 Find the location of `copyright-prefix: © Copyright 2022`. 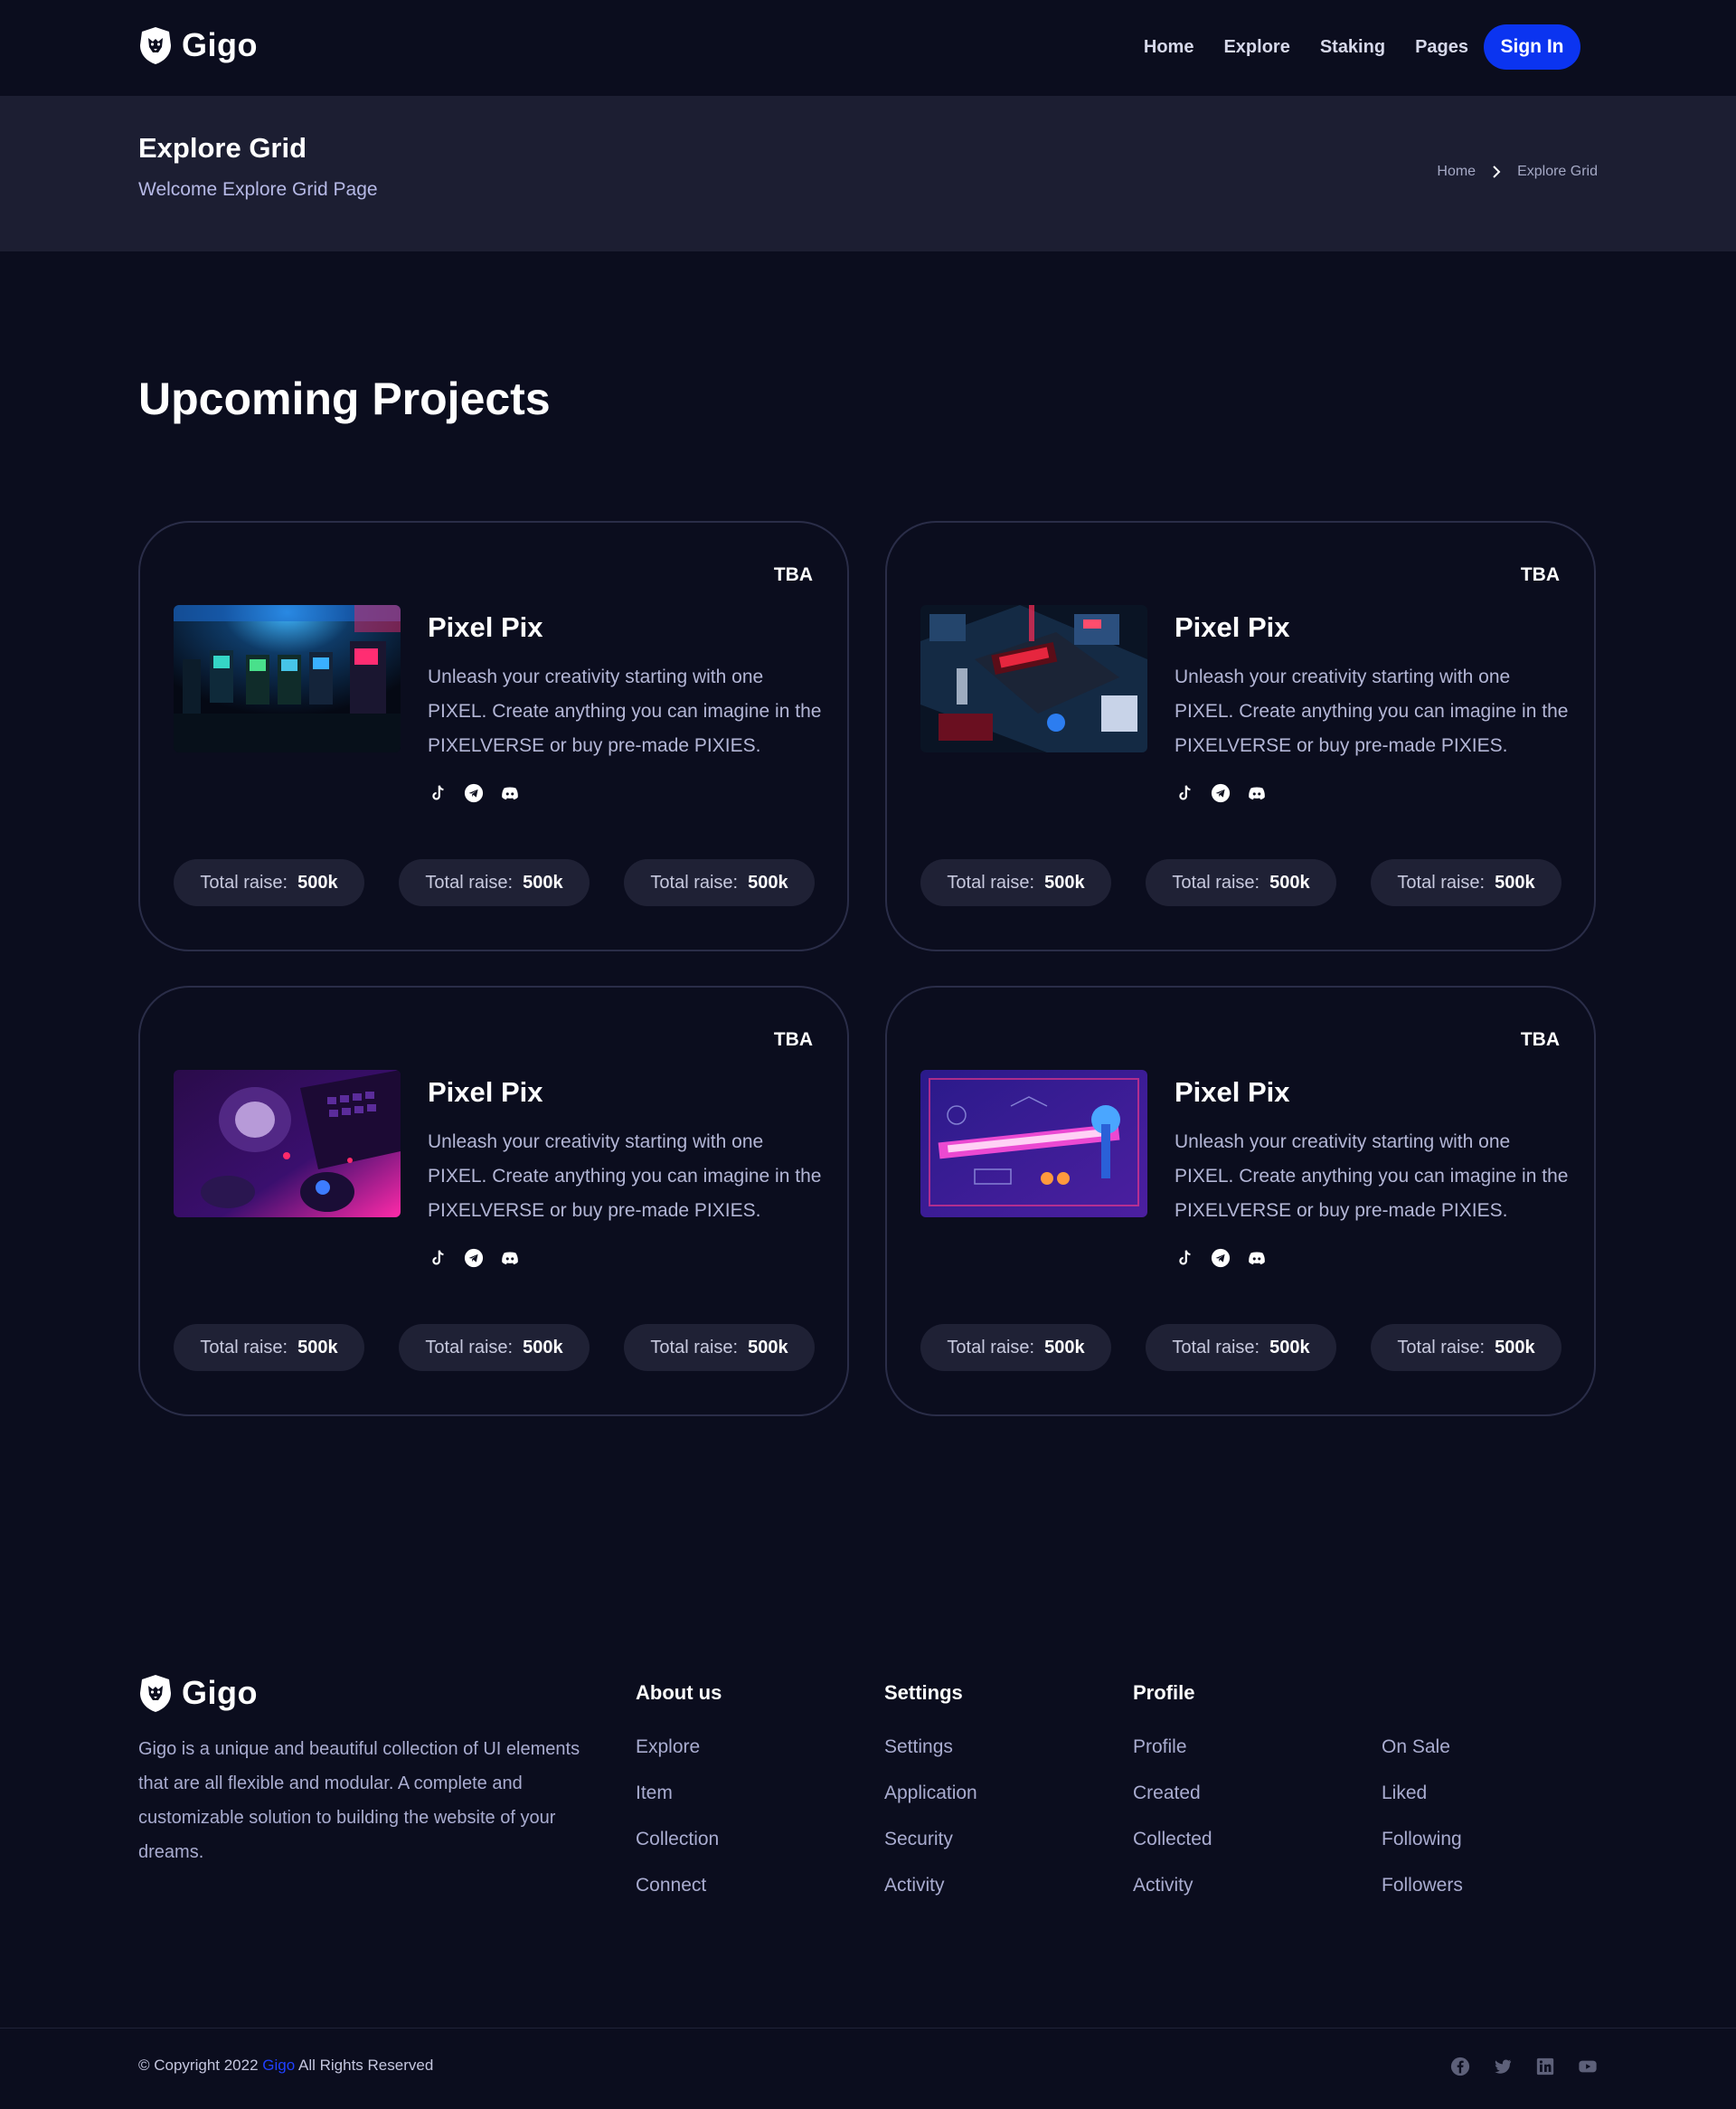

copyright-prefix: © Copyright 2022 is located at coordinates (198, 2065).